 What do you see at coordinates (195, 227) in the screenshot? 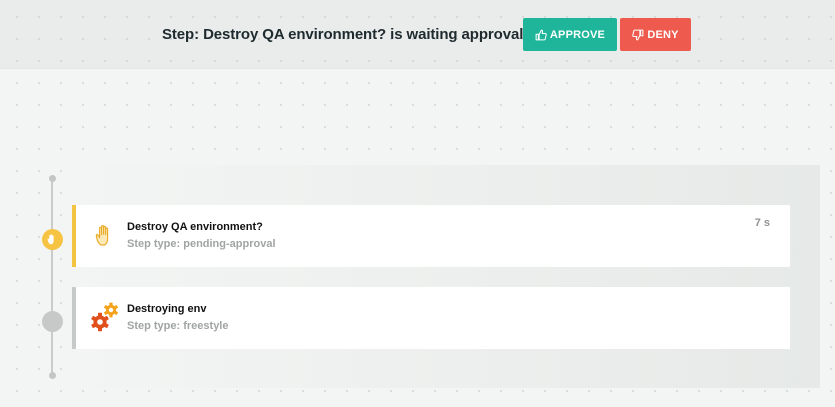
I see `step-name: Destroy QA environment?` at bounding box center [195, 227].